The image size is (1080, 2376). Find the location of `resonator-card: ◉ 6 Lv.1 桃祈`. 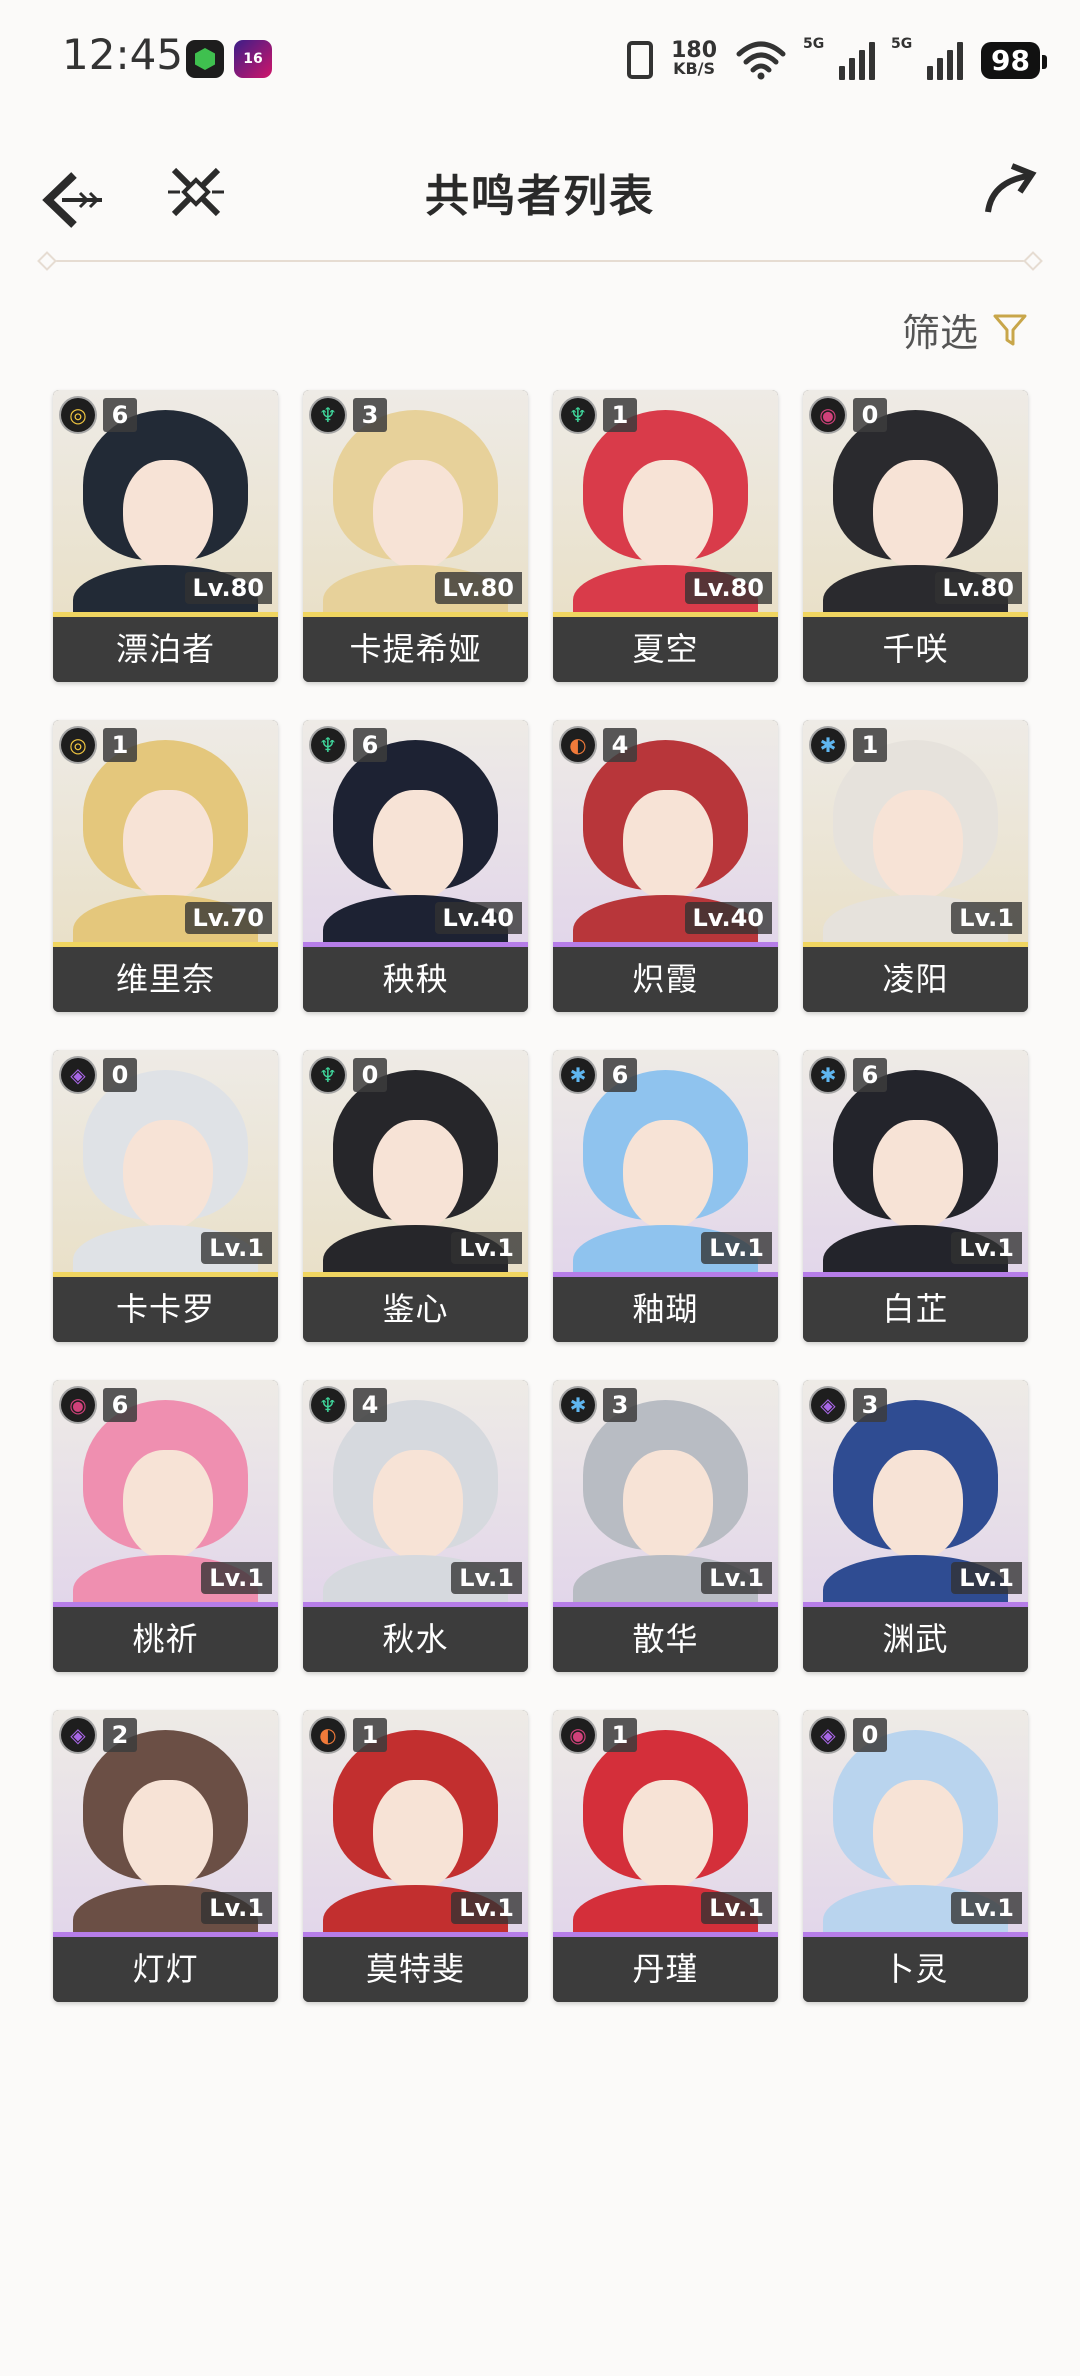

resonator-card: ◉ 6 Lv.1 桃祈 is located at coordinates (165, 1526).